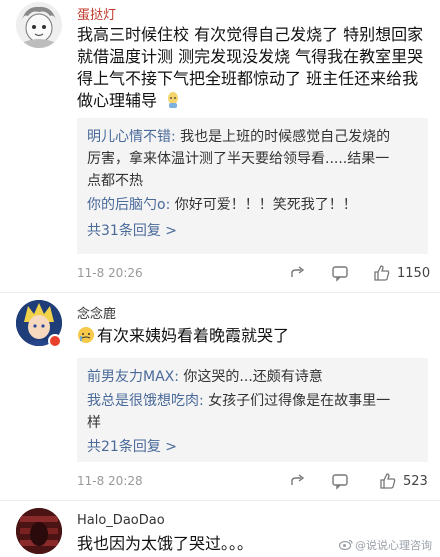  Describe the element at coordinates (94, 423) in the screenshot. I see `reply-text: 样` at that location.